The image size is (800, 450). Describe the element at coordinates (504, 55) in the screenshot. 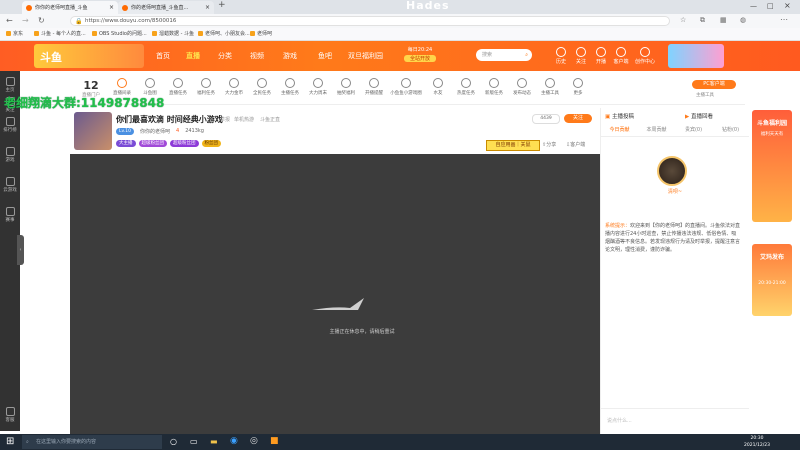

I see `search-input: 搜索 ⌕` at that location.